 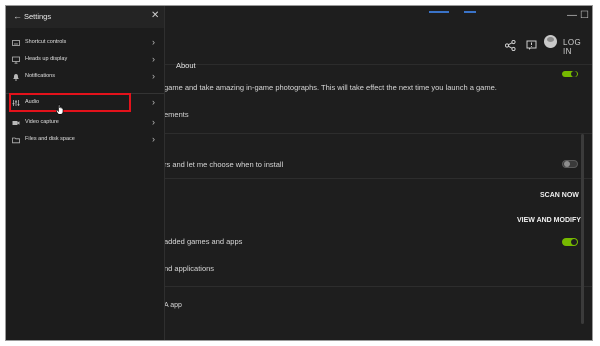 I want to click on folder-icon, so click(x=16, y=140).